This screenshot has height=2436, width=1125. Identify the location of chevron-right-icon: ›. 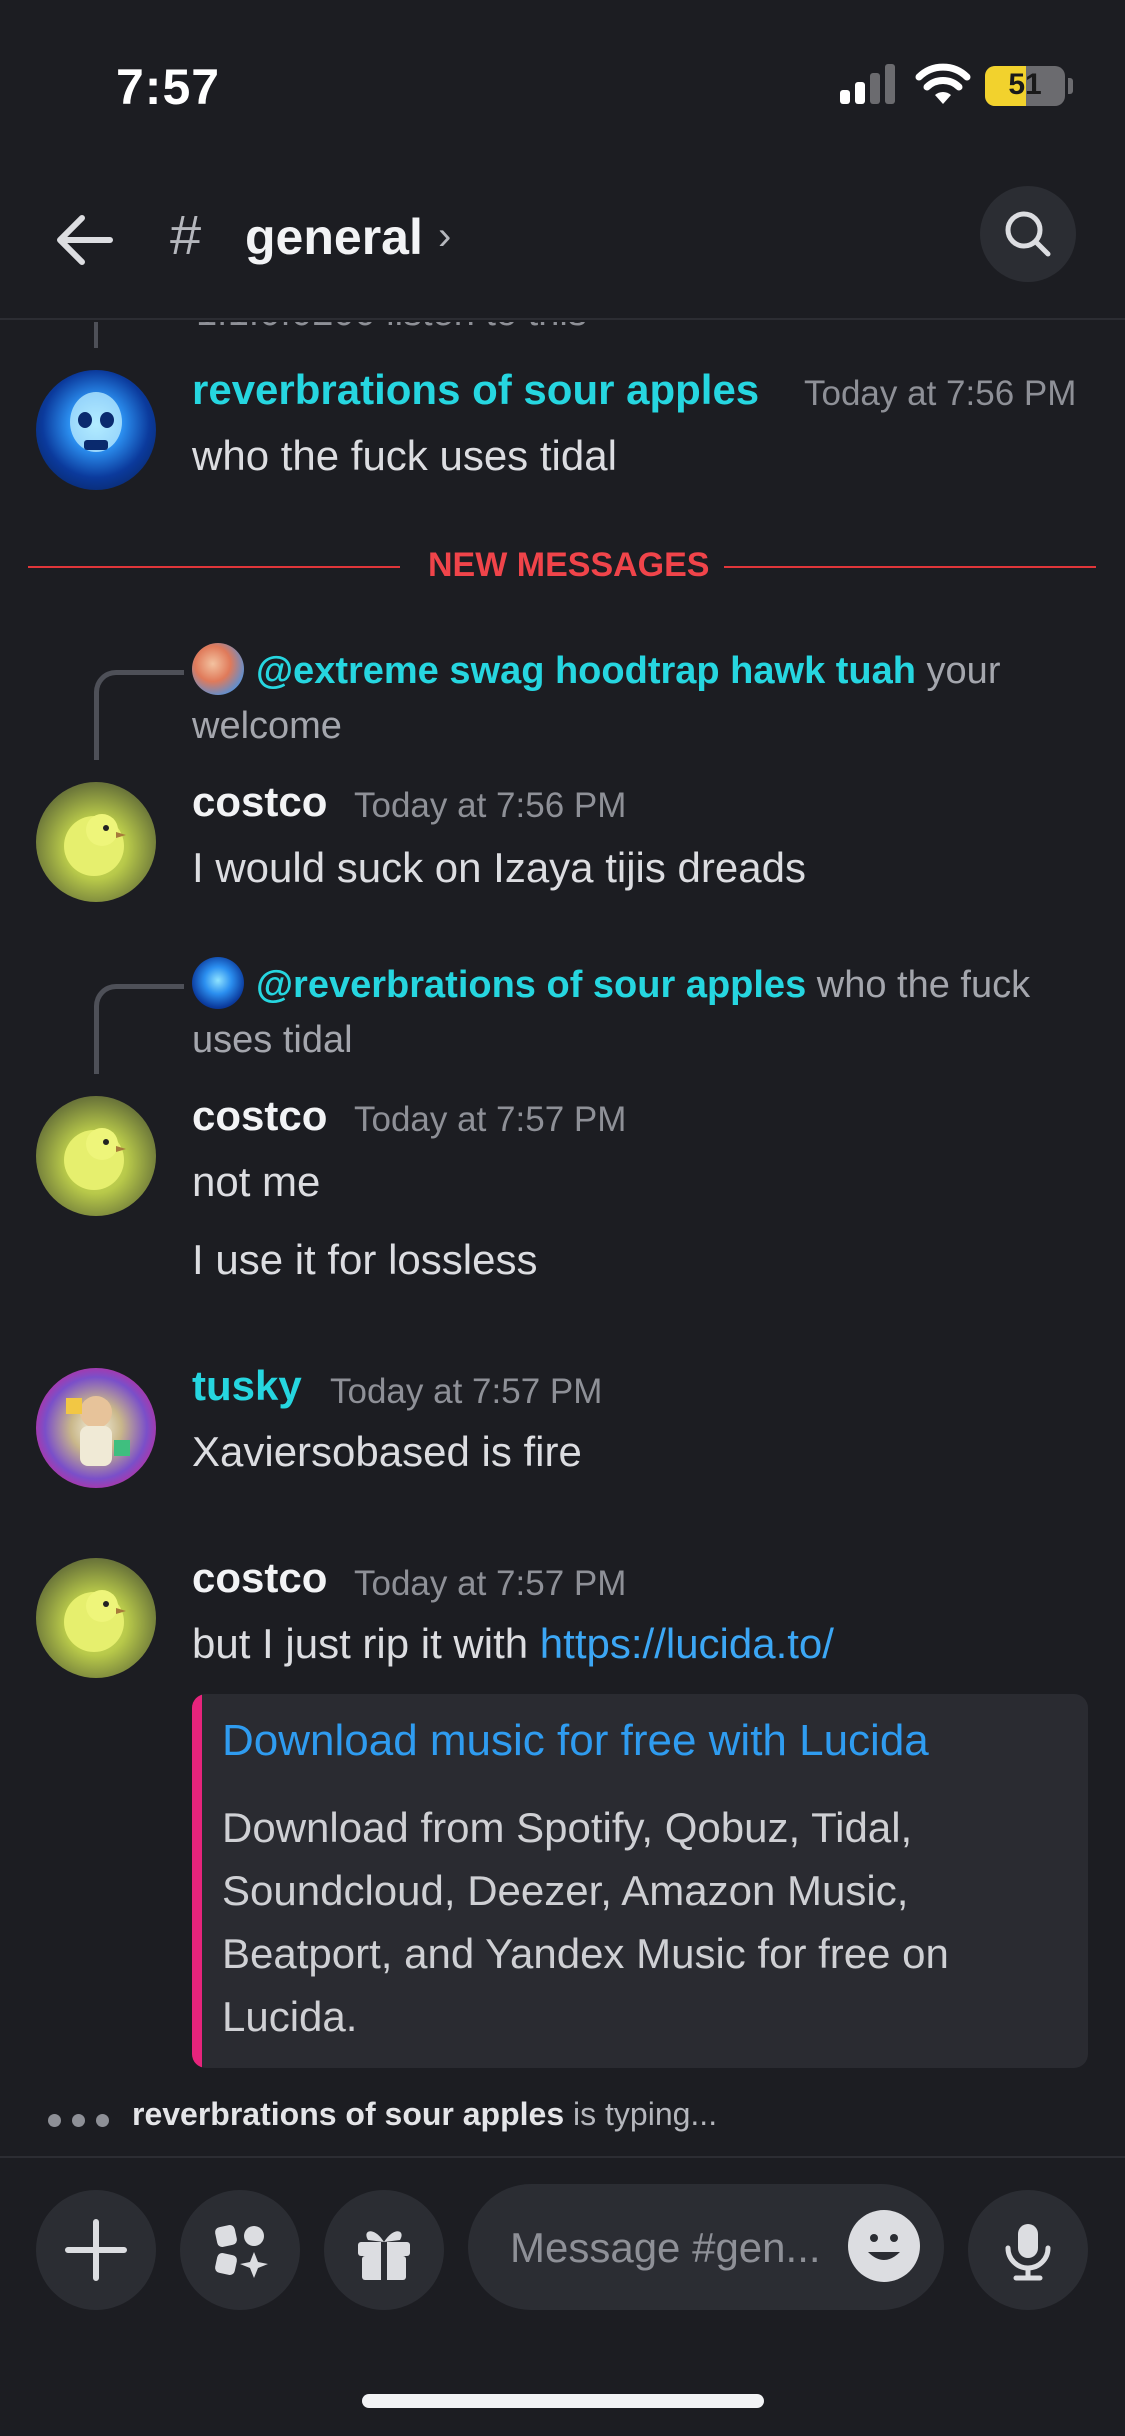
(444, 236).